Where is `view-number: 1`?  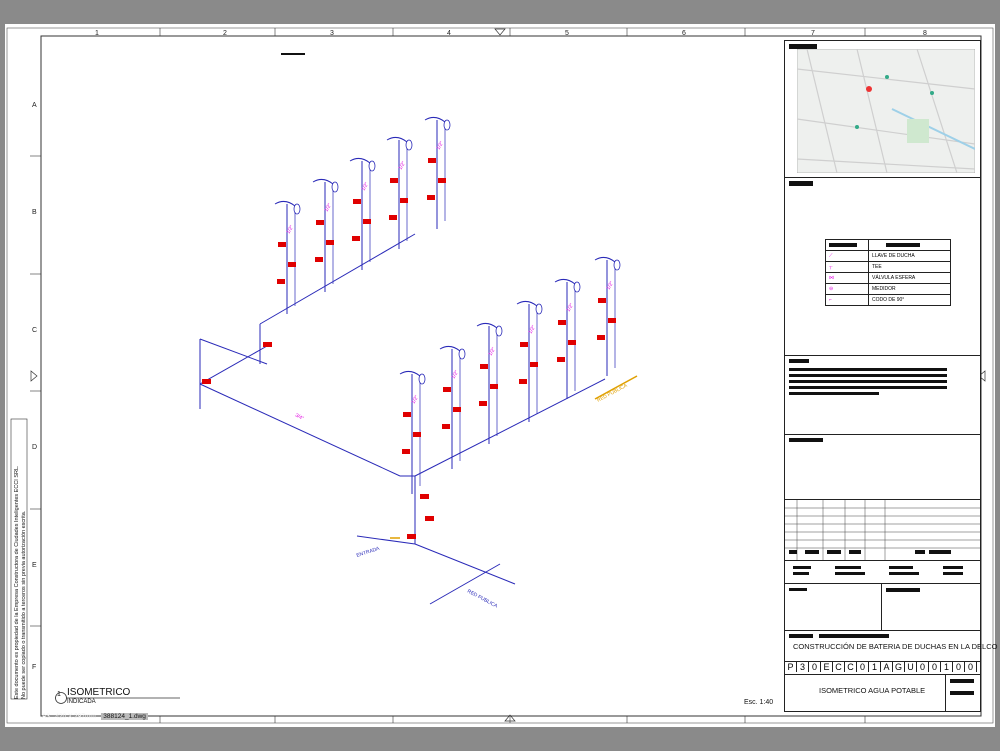
view-number: 1 is located at coordinates (59, 694).